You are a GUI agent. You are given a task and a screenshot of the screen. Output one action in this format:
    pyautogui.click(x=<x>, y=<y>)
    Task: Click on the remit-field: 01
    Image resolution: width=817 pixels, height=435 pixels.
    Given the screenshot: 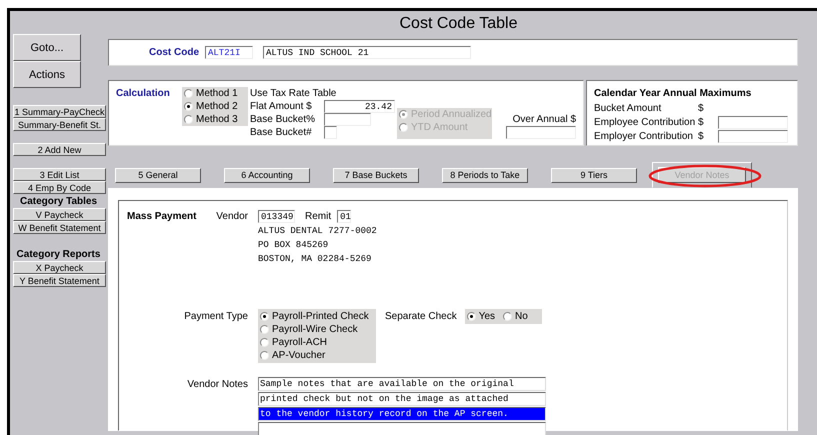 What is the action you would take?
    pyautogui.click(x=344, y=216)
    